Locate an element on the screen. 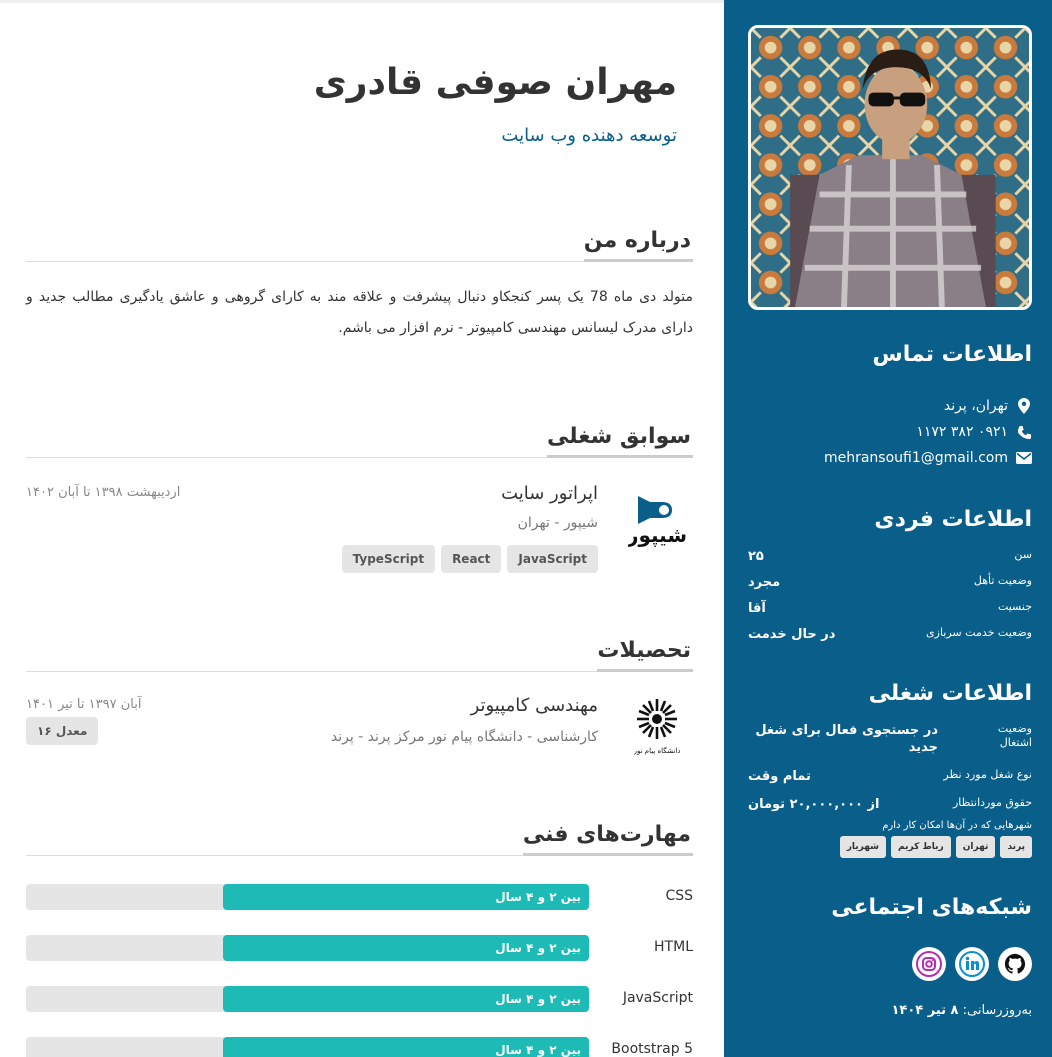 The height and width of the screenshot is (1057, 1052). city-chip: رباط کریم is located at coordinates (921, 847).